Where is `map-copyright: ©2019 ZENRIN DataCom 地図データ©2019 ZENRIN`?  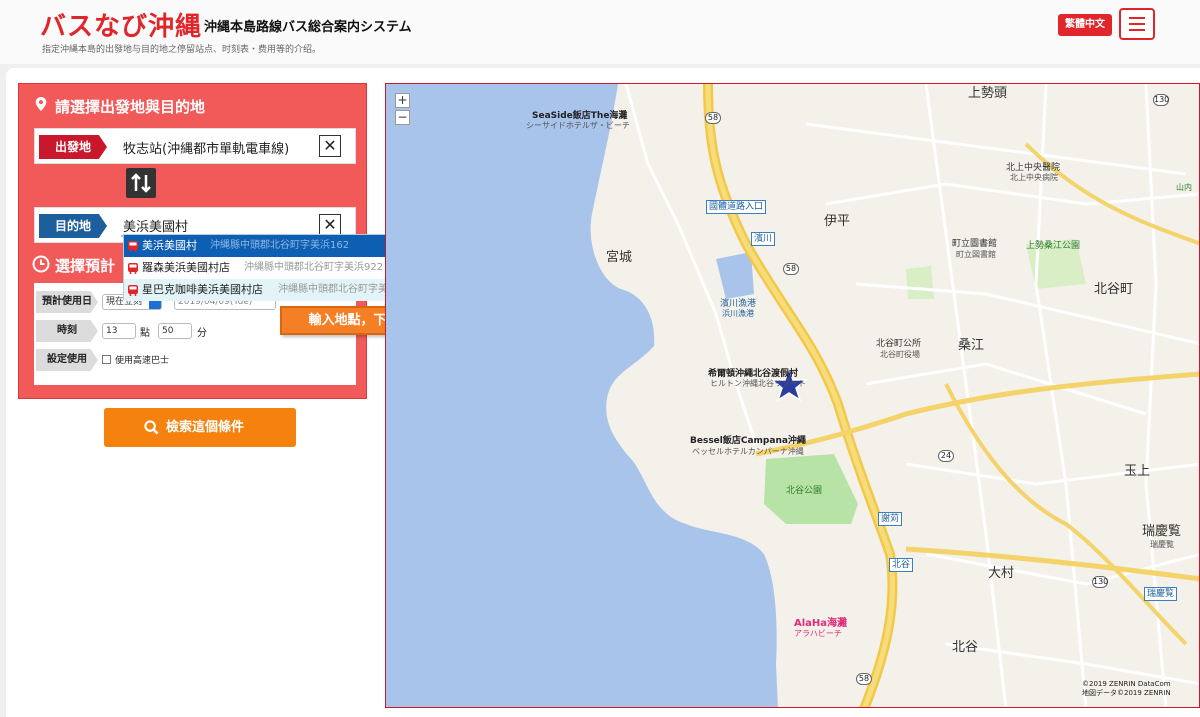 map-copyright: ©2019 ZENRIN DataCom 地図データ©2019 ZENRIN is located at coordinates (1126, 689).